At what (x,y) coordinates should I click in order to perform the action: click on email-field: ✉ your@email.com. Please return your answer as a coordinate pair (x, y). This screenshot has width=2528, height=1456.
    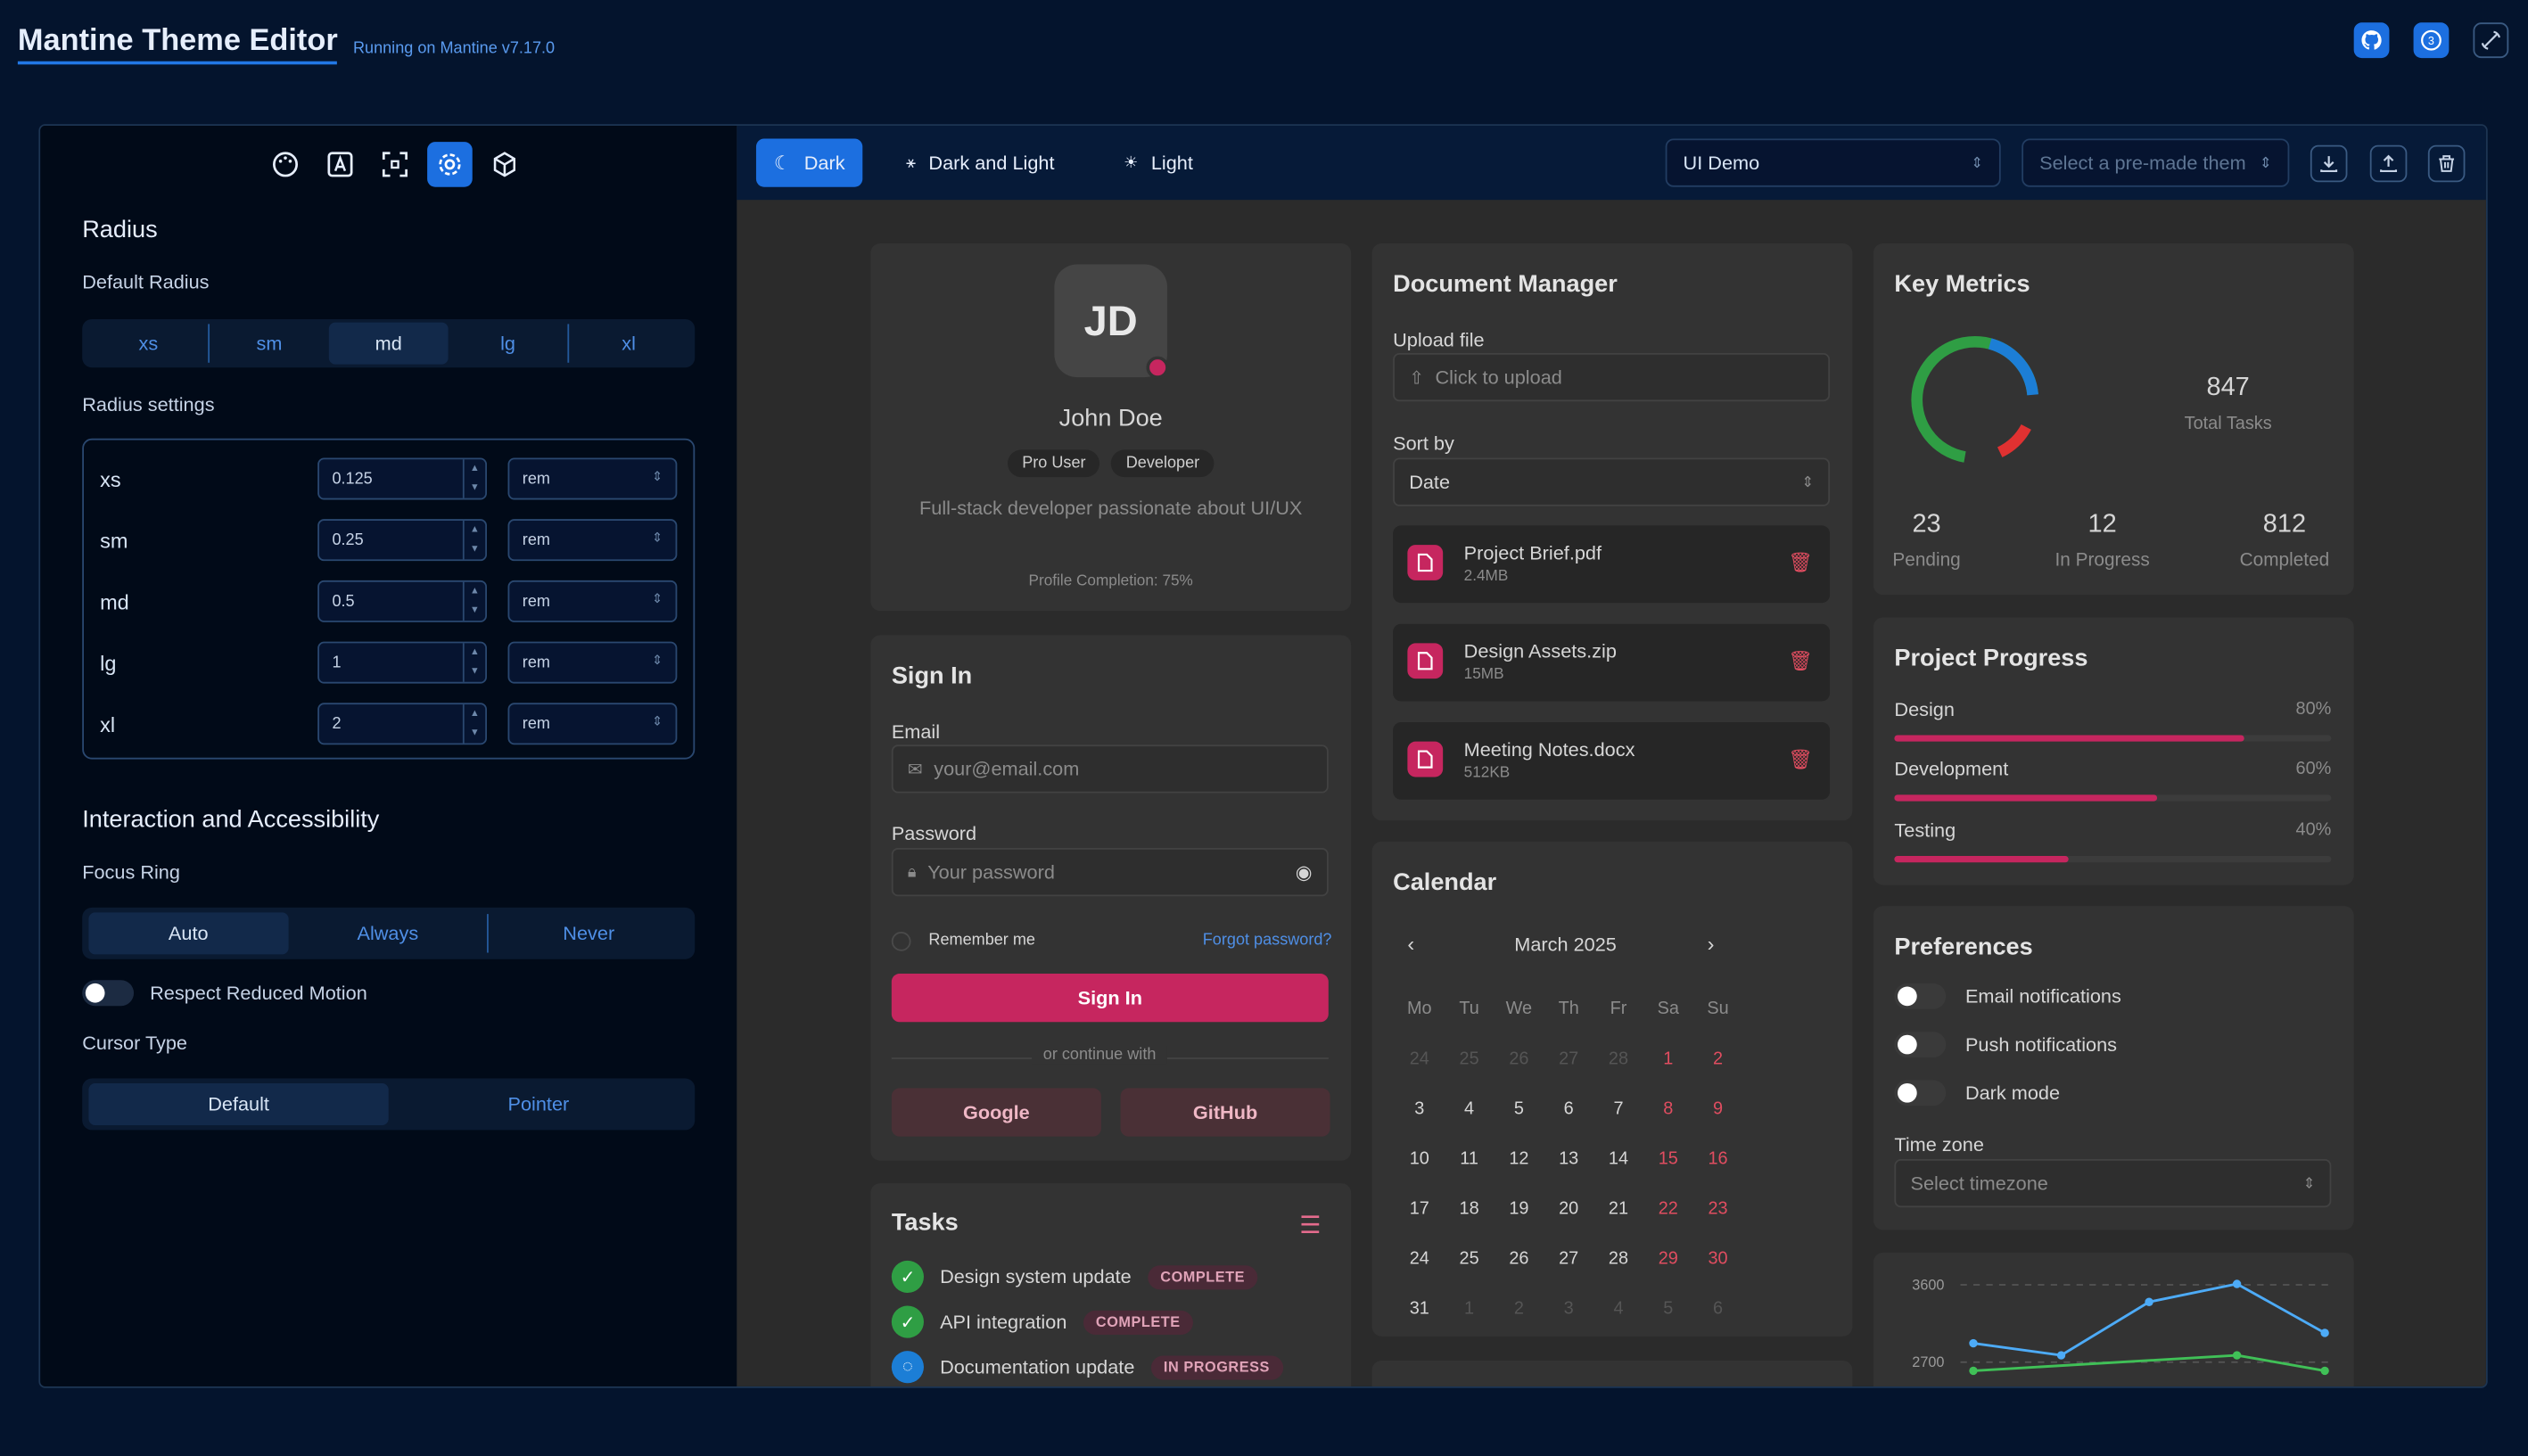
    Looking at the image, I should click on (1110, 769).